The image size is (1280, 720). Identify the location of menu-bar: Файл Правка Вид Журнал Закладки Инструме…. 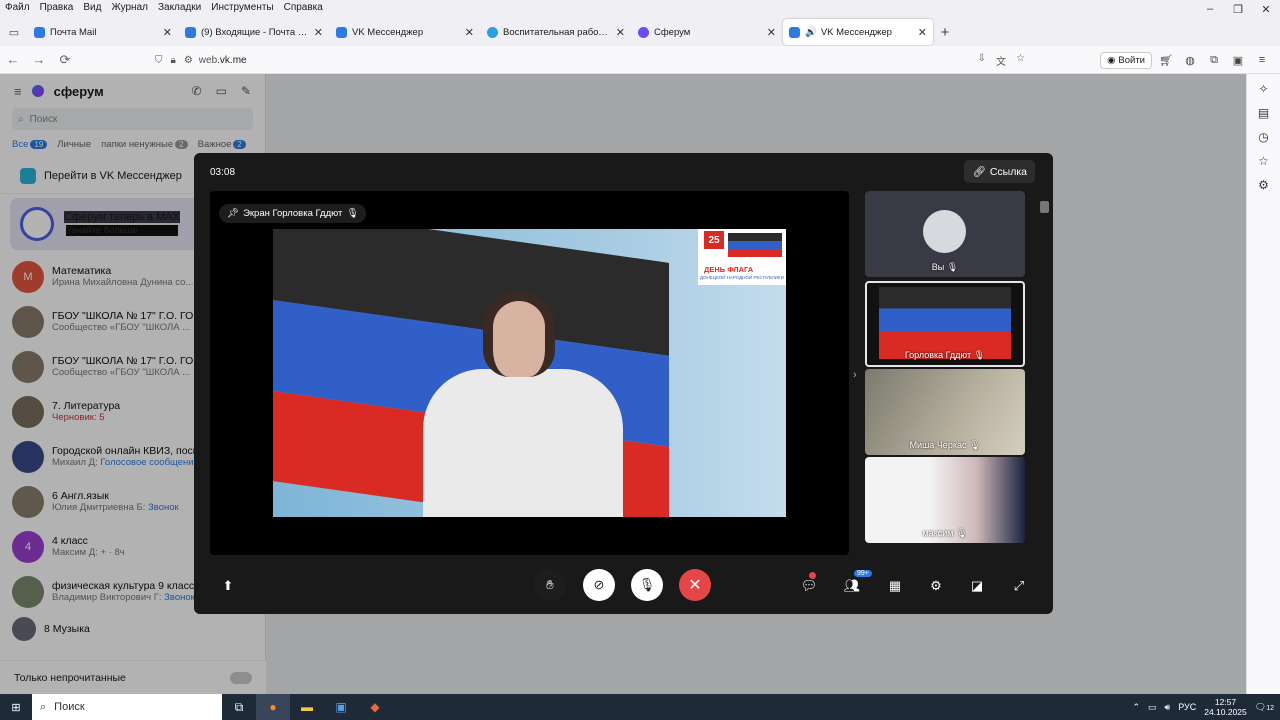
(640, 7).